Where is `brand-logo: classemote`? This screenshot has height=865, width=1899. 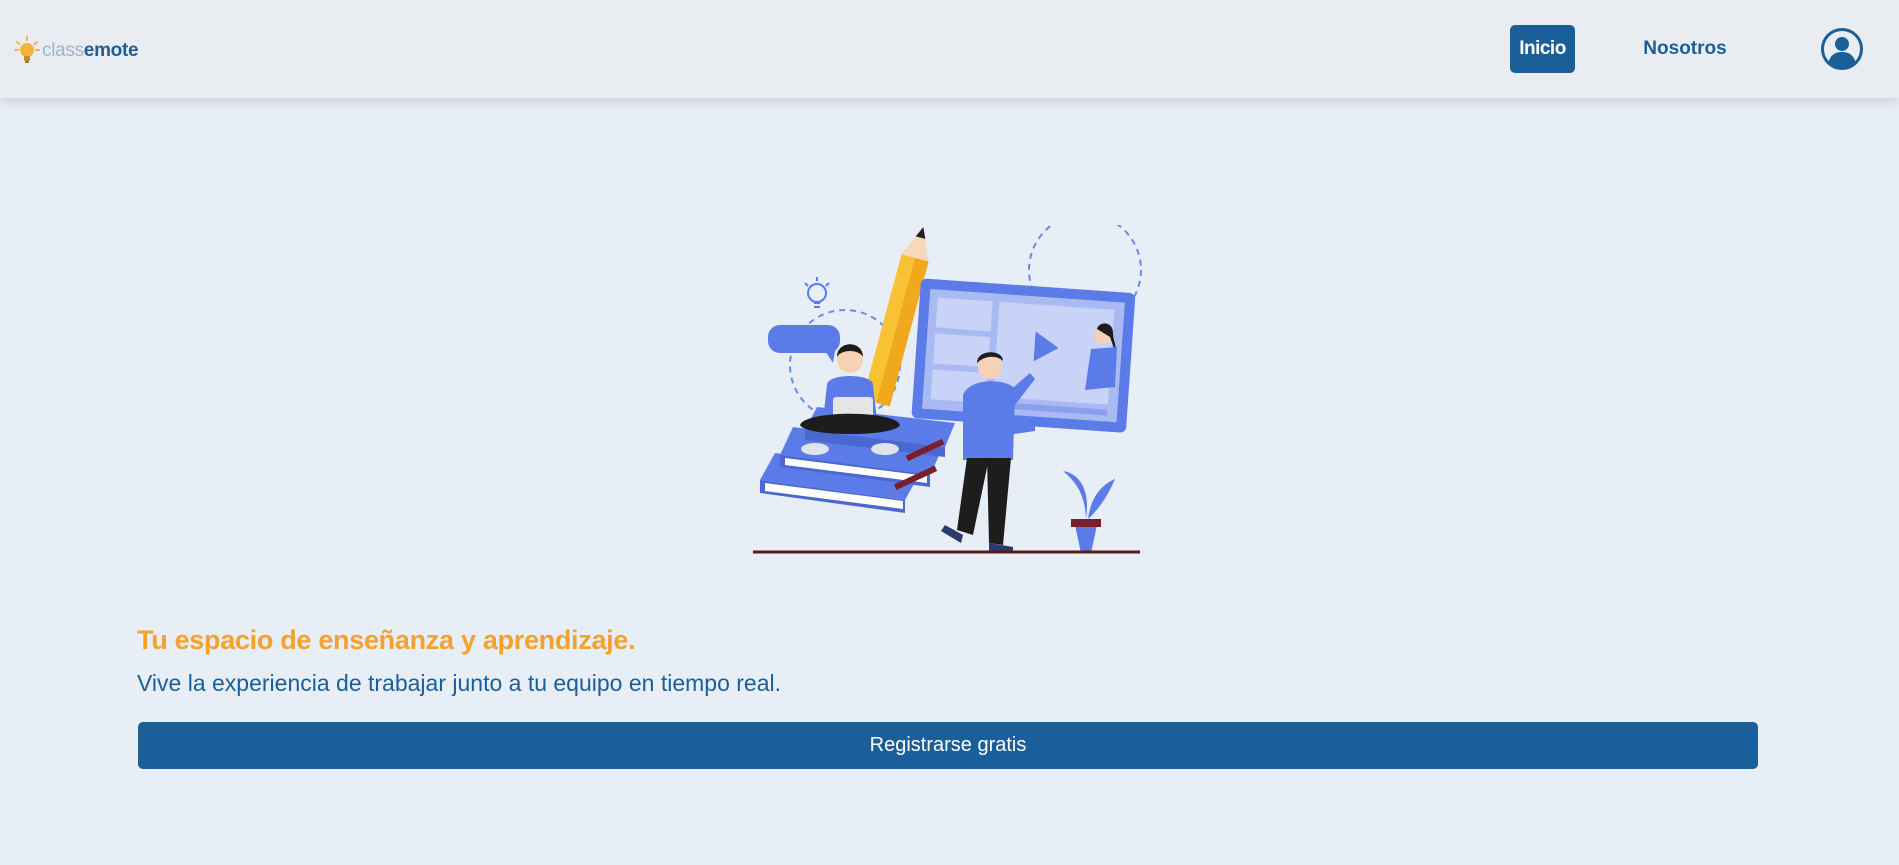 brand-logo: classemote is located at coordinates (76, 51).